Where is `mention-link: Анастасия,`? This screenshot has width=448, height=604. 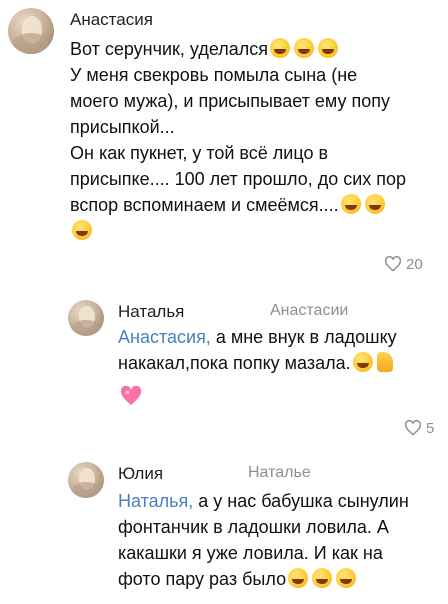
mention-link: Анастасия, is located at coordinates (164, 337).